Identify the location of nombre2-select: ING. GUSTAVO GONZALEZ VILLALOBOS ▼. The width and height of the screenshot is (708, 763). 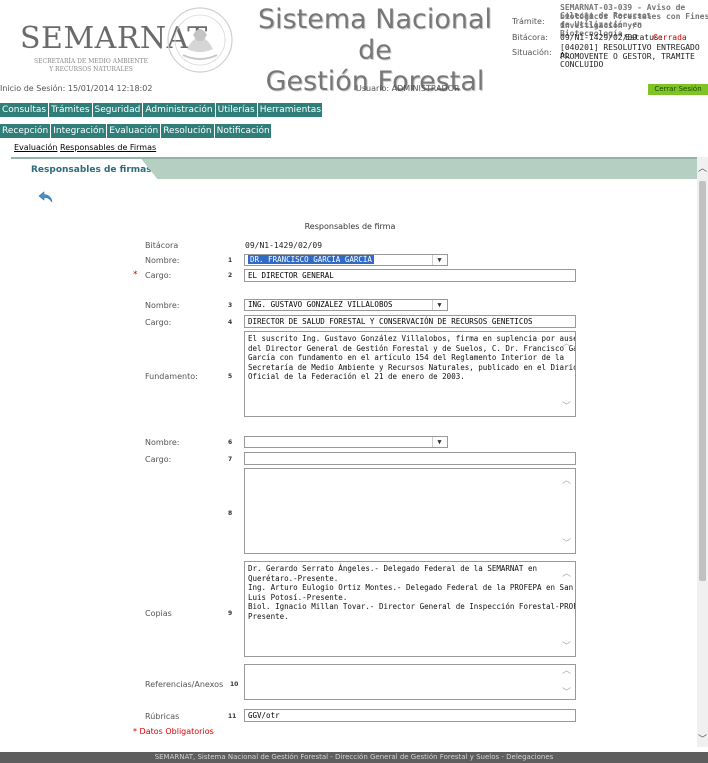
(346, 305).